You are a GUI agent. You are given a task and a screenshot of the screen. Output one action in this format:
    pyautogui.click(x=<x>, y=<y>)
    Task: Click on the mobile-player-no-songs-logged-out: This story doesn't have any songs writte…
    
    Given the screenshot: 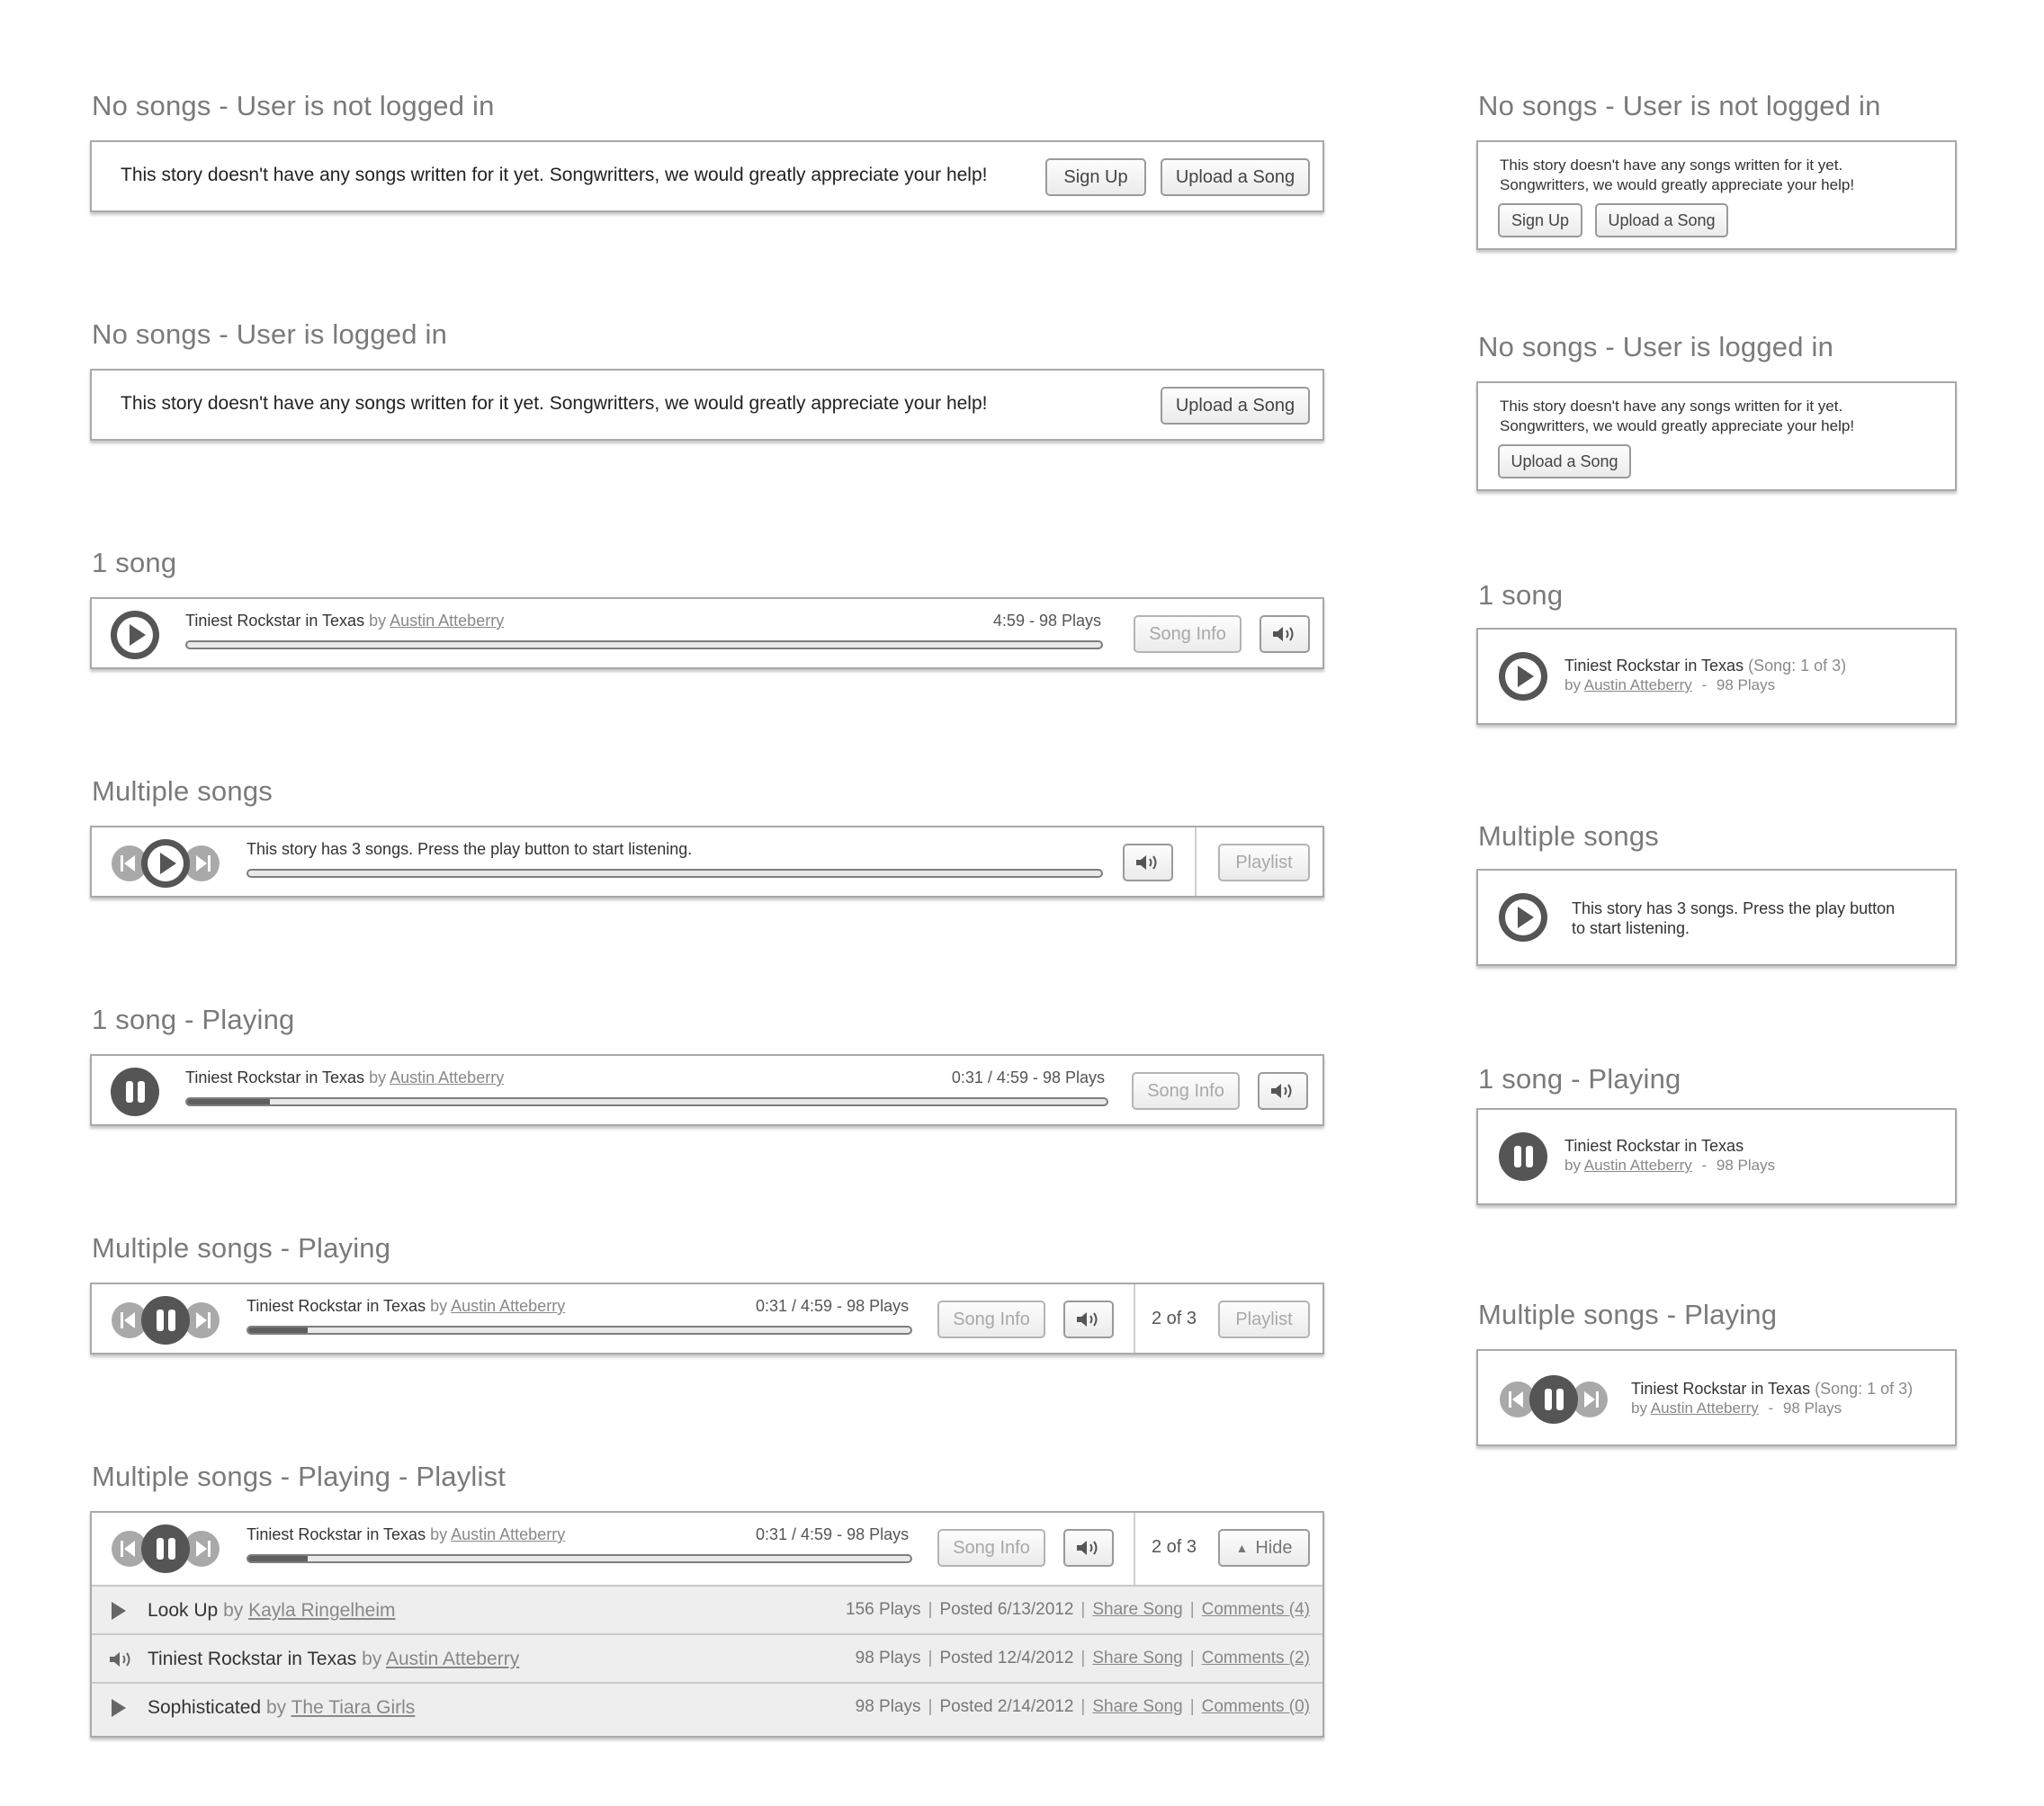 What is the action you would take?
    pyautogui.click(x=1716, y=195)
    